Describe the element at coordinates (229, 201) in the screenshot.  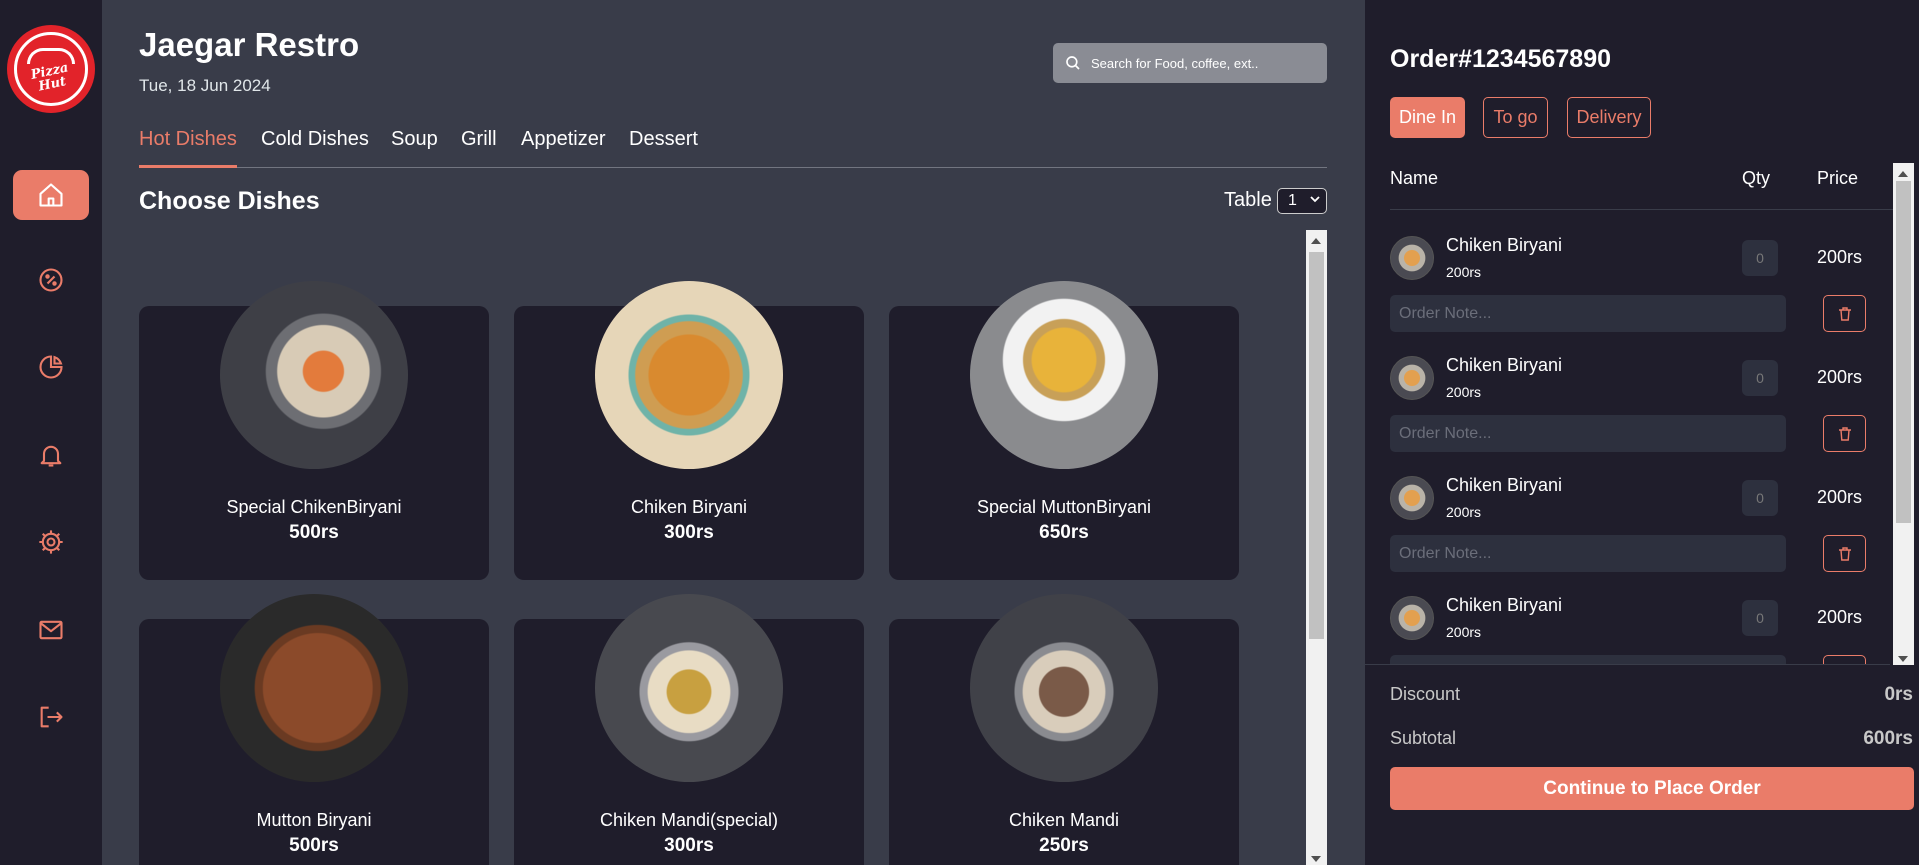
I see `section-title: Choose Dishes` at that location.